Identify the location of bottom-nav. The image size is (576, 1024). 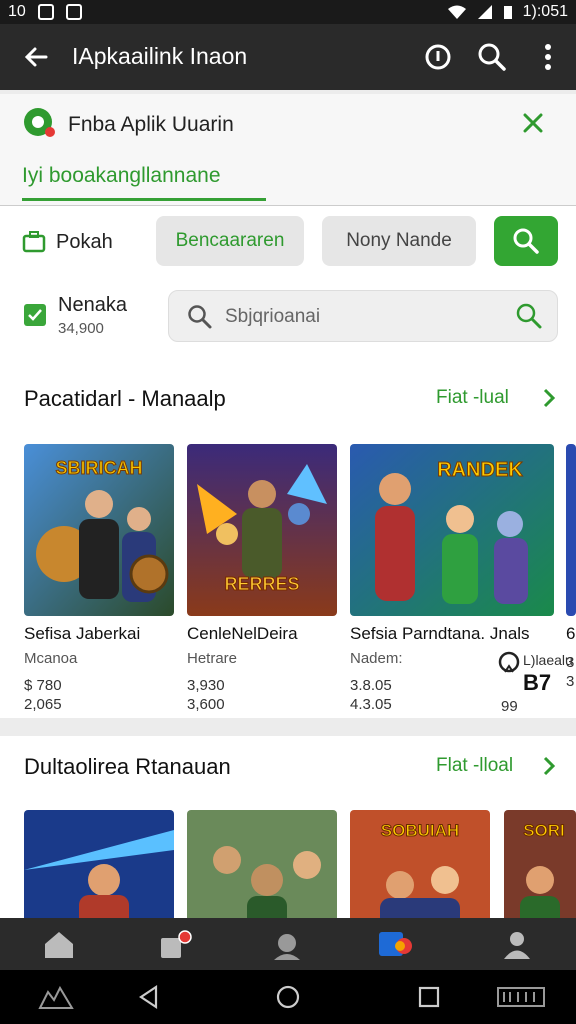
(288, 944).